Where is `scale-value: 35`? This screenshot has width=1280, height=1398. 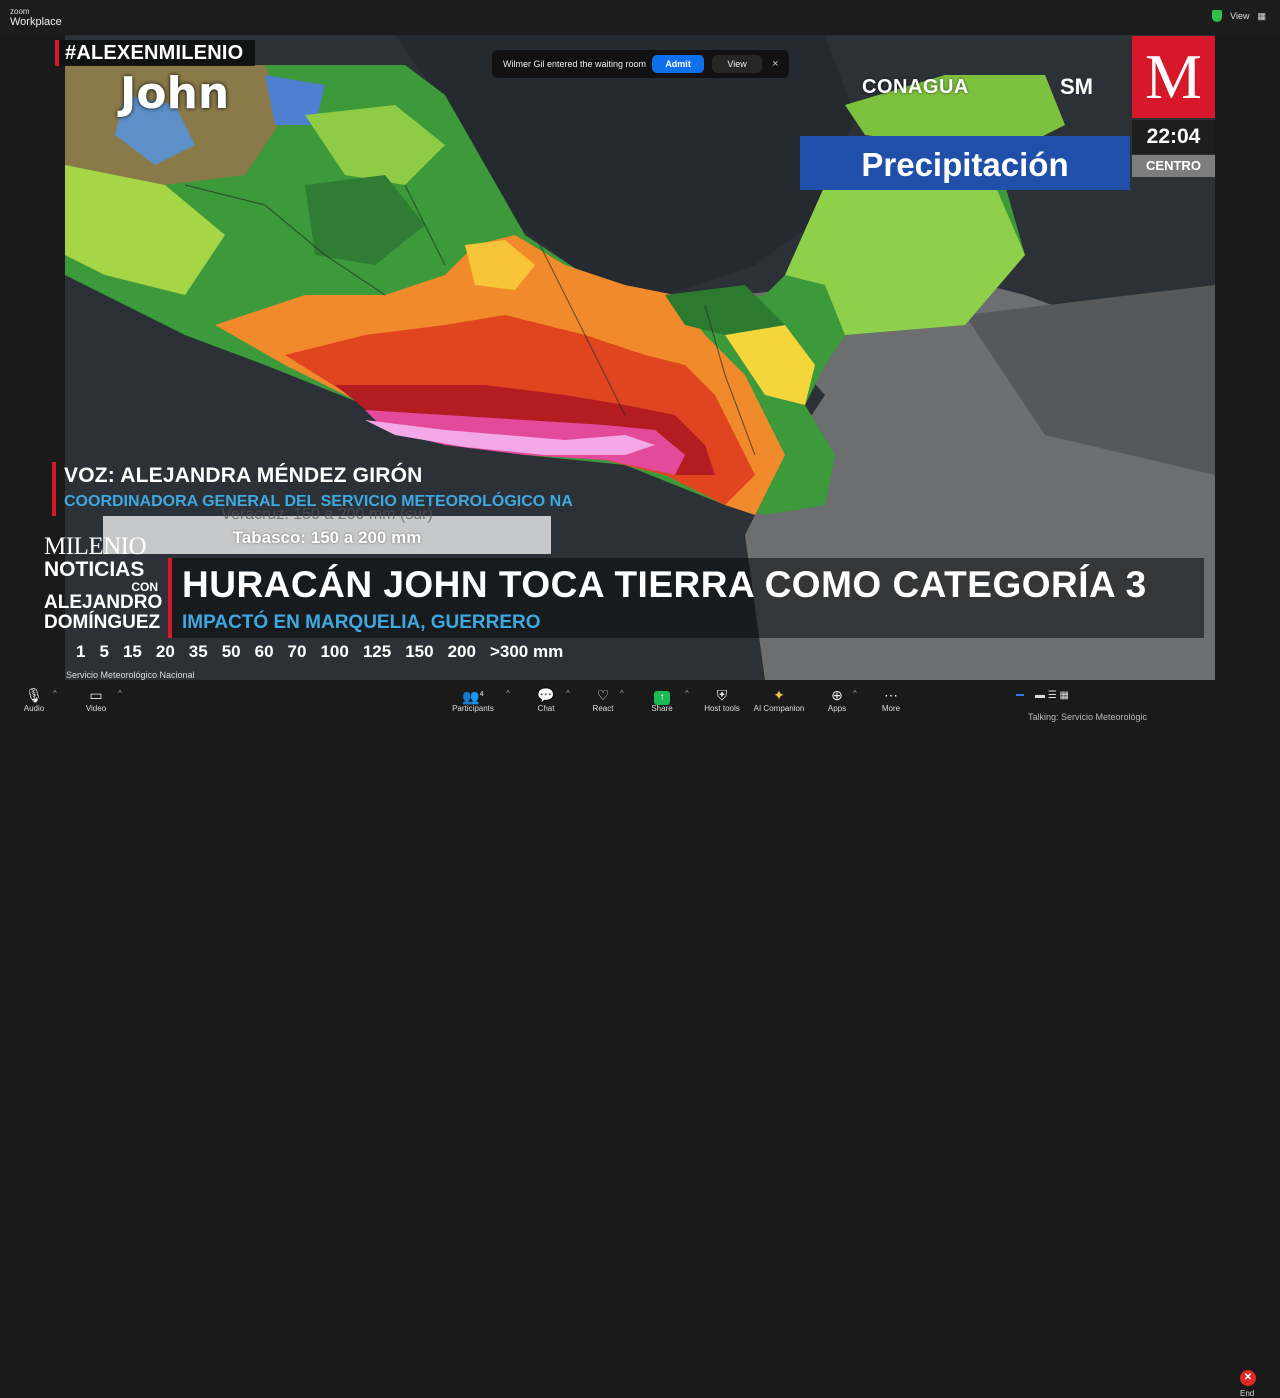
scale-value: 35 is located at coordinates (198, 651).